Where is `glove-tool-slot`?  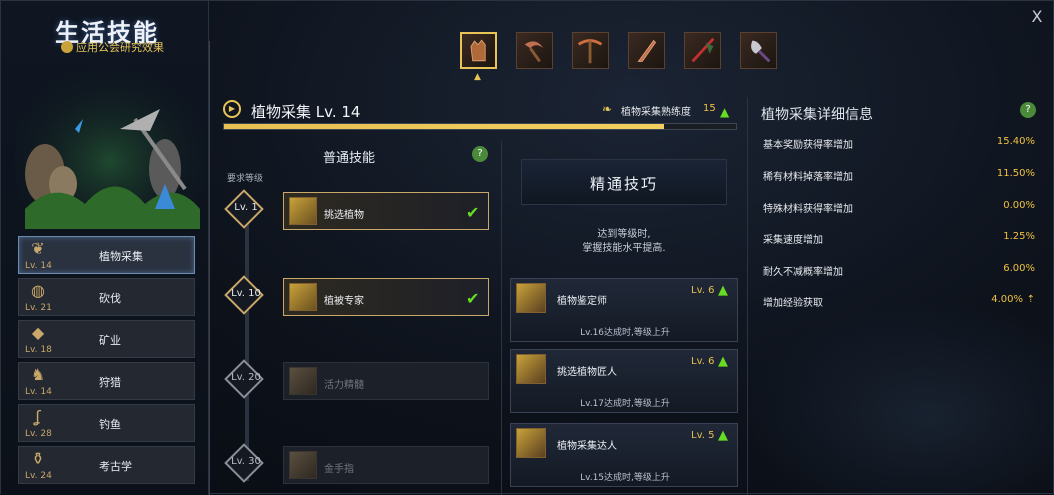
glove-tool-slot is located at coordinates (478, 50).